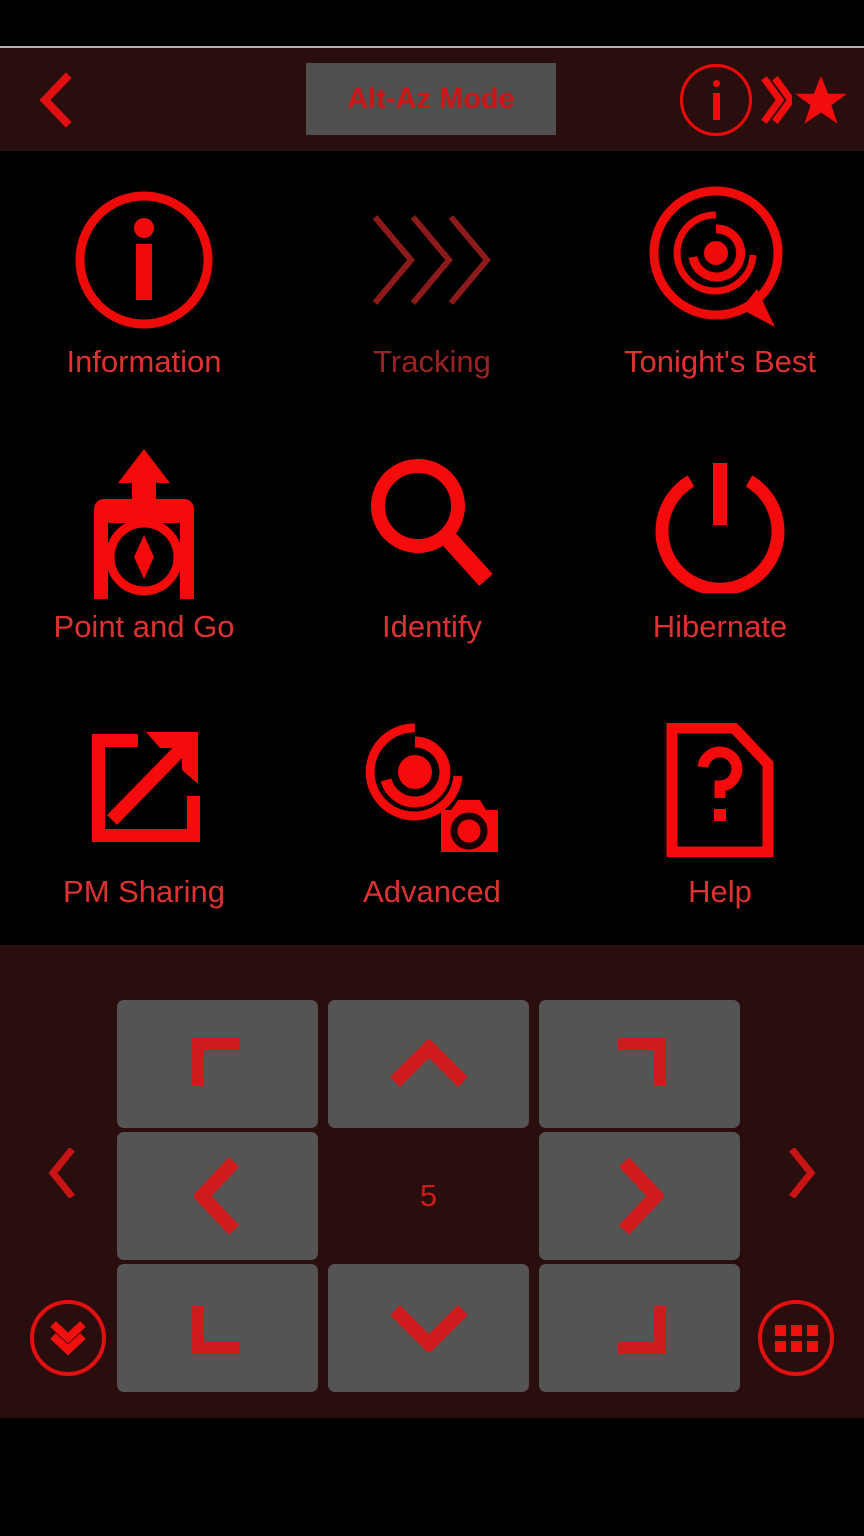  What do you see at coordinates (144, 362) in the screenshot?
I see `menu-item-label: Information` at bounding box center [144, 362].